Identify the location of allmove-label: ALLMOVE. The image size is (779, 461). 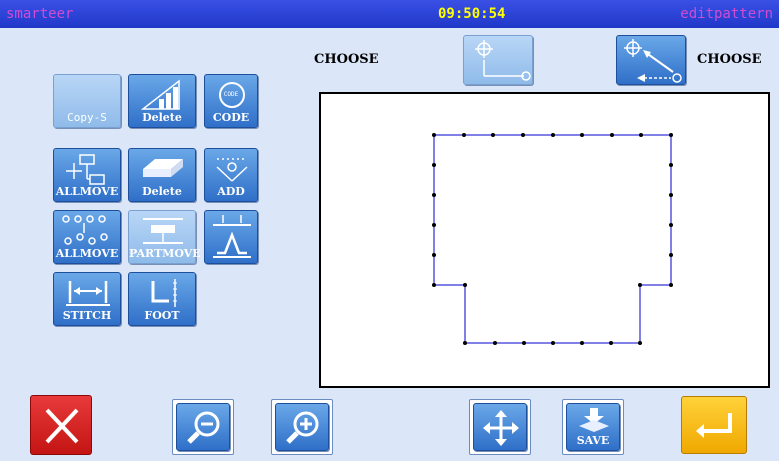
(87, 191).